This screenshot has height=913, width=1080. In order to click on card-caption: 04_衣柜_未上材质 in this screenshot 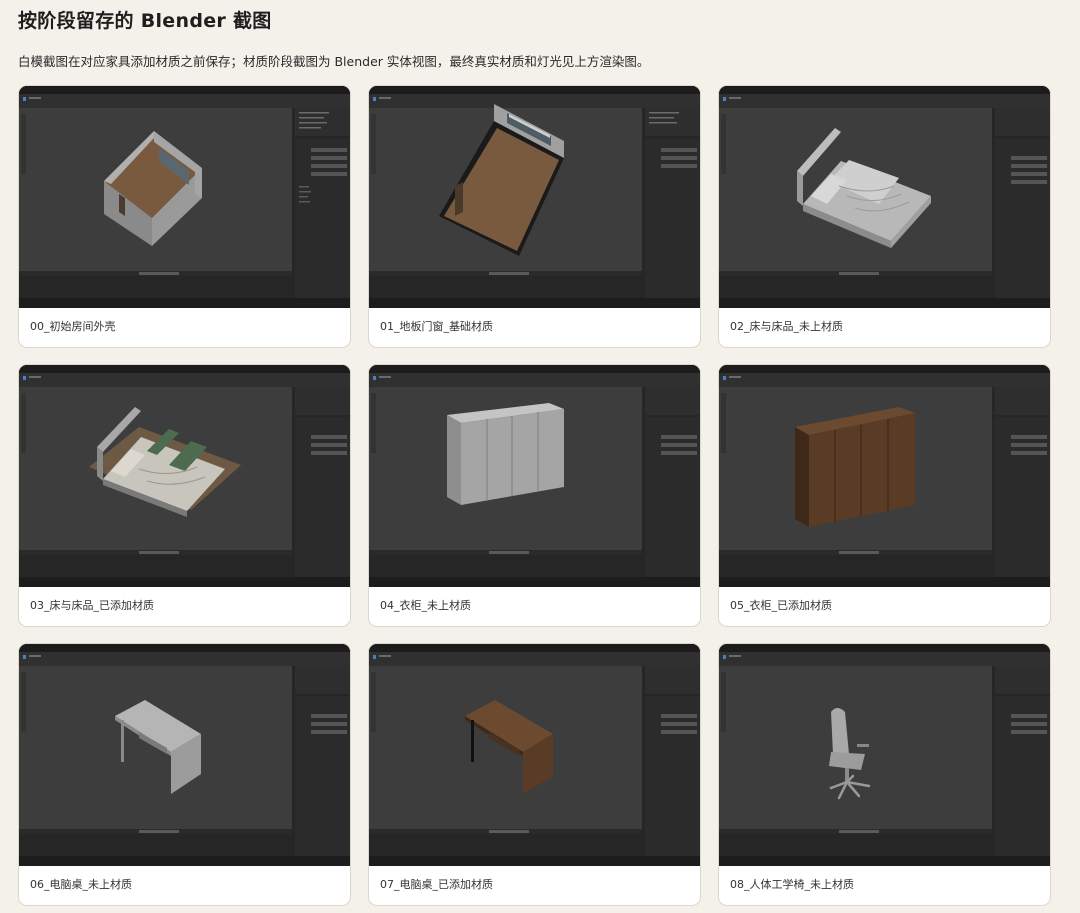, I will do `click(425, 605)`.